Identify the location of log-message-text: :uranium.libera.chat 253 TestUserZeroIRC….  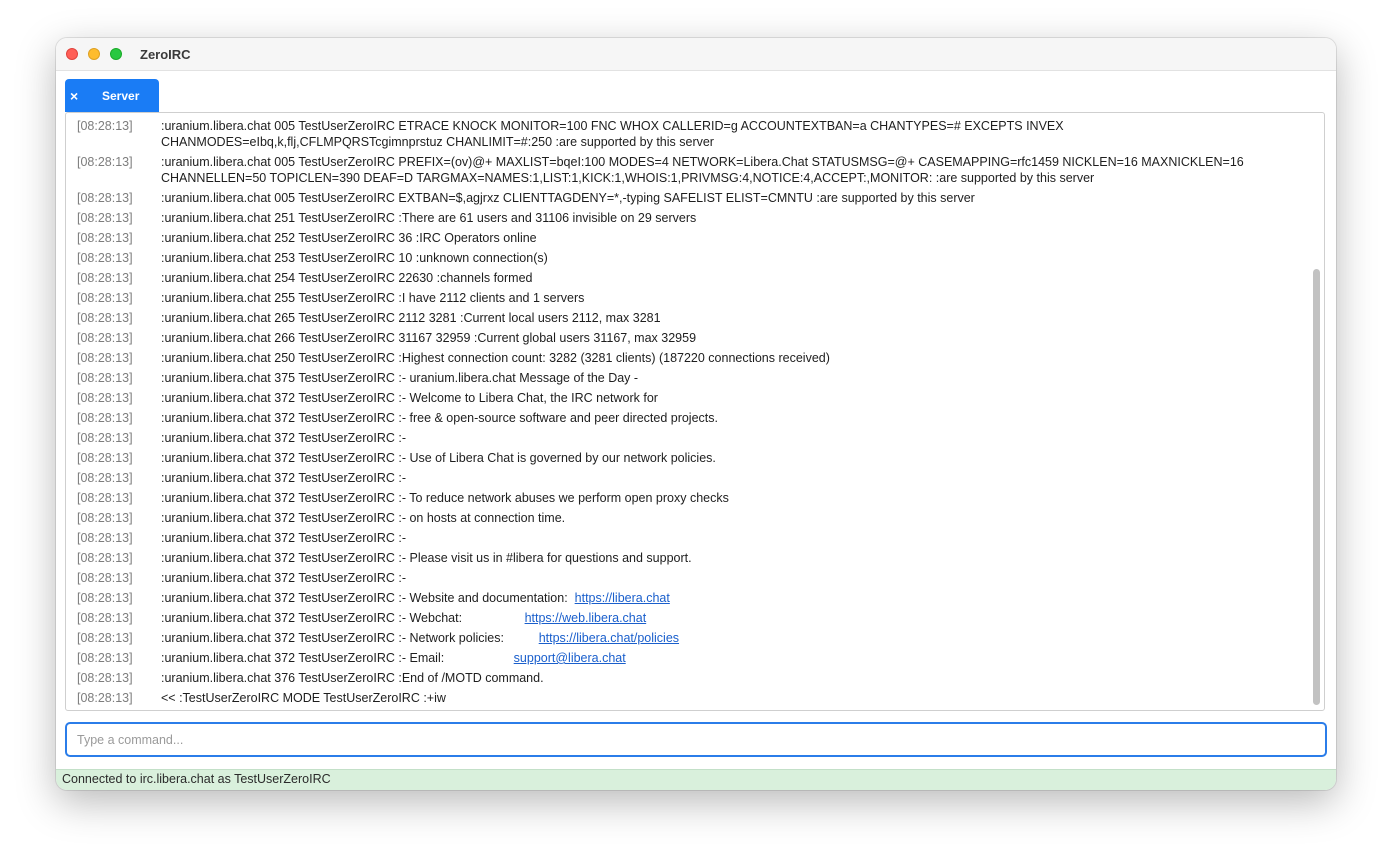
(354, 258).